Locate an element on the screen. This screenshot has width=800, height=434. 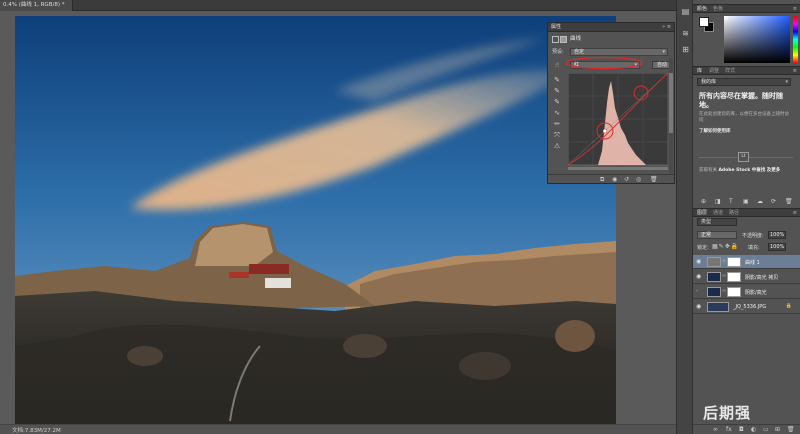
adobe-stock-text: 获取有关 Adobe Stock 中查找 及更多 is located at coordinates (740, 170).